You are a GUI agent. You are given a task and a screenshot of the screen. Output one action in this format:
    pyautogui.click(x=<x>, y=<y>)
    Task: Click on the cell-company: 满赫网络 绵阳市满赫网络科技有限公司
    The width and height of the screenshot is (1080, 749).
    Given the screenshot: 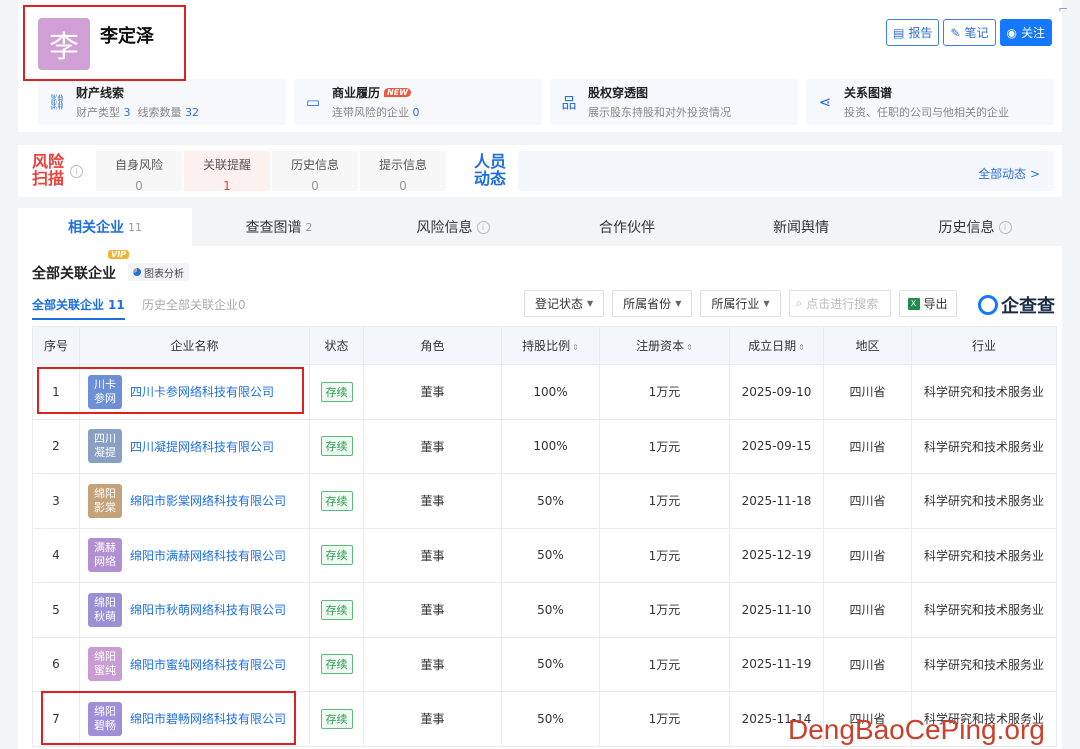 What is the action you would take?
    pyautogui.click(x=194, y=555)
    